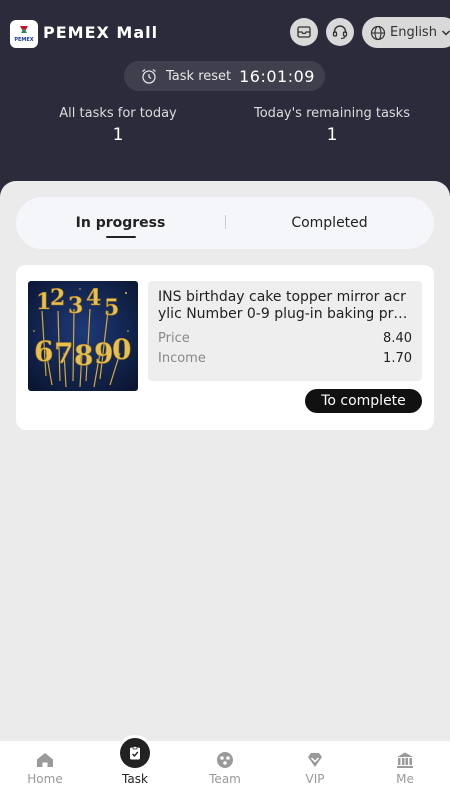 Image resolution: width=450 pixels, height=796 pixels. Describe the element at coordinates (101, 32) in the screenshot. I see `app-title: PEMEX Mall` at that location.